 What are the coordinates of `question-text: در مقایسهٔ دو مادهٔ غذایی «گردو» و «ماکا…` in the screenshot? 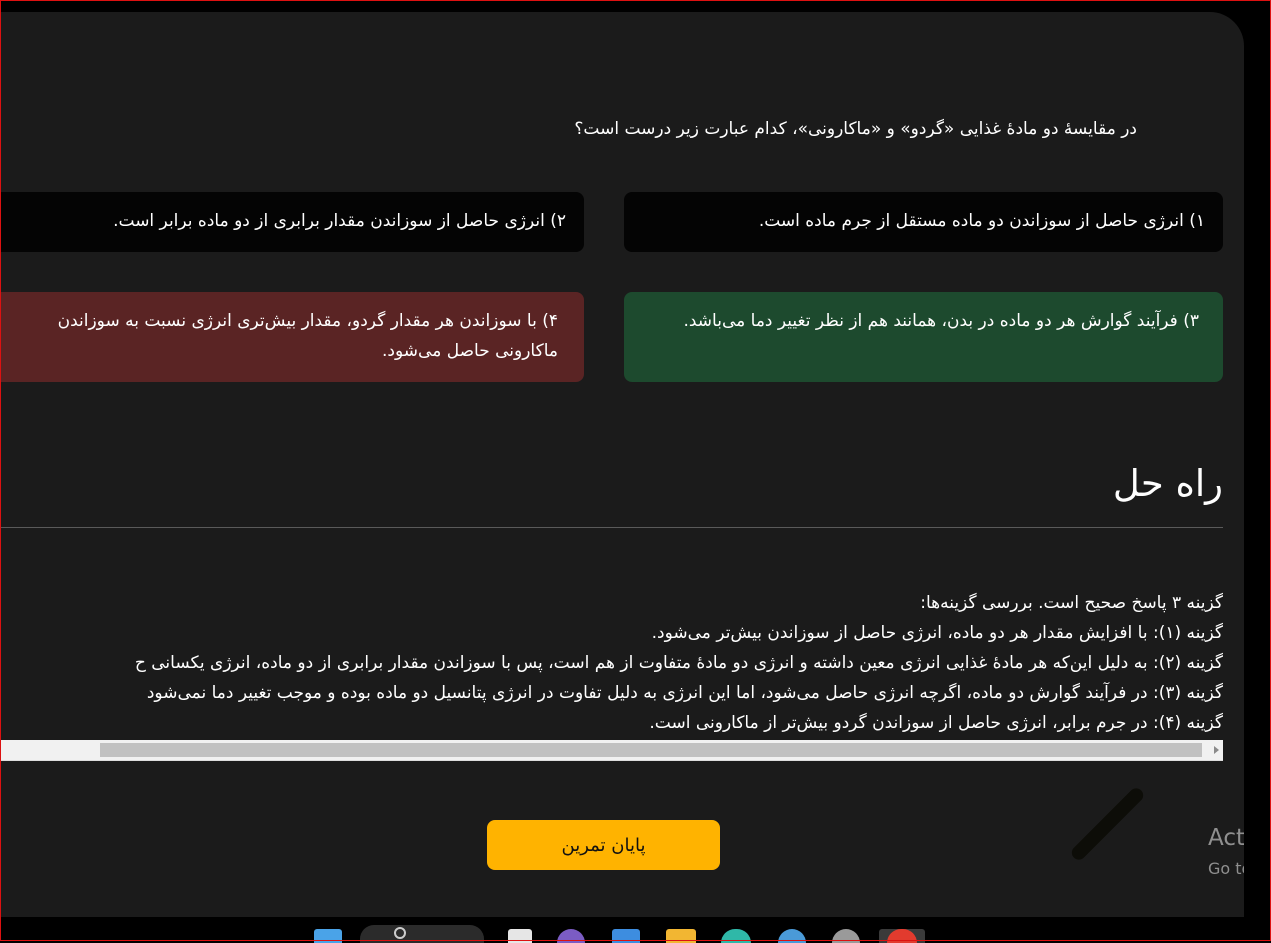 It's located at (855, 129).